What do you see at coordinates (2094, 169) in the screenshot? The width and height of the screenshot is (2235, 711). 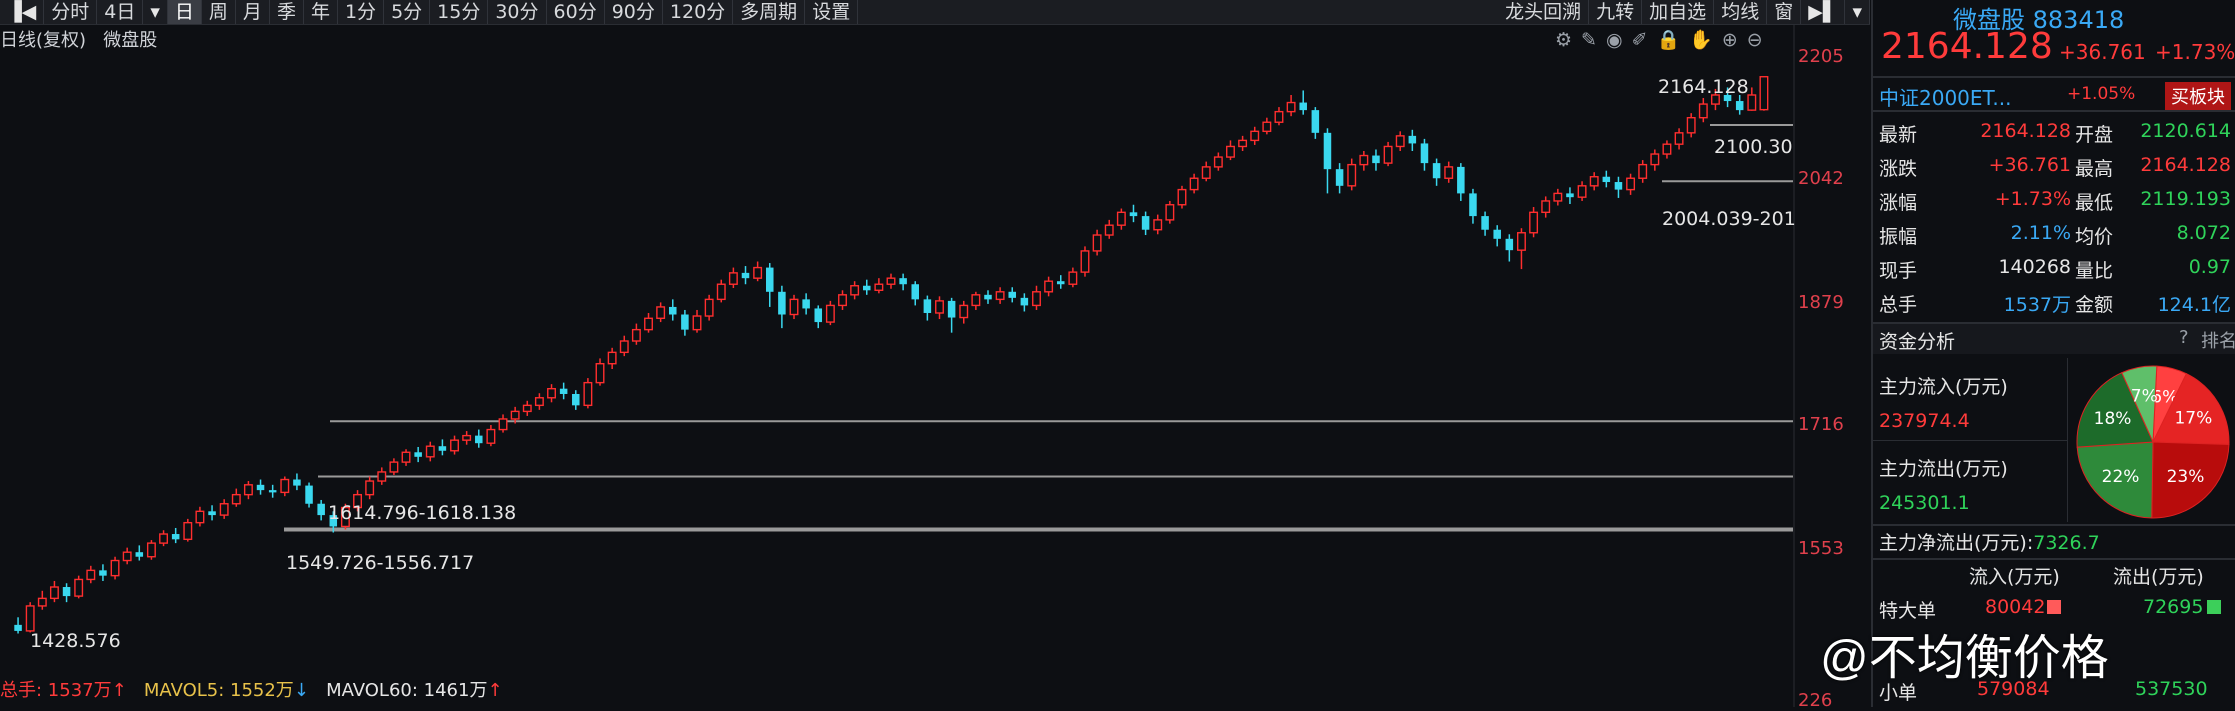 I see `quote-label: 最高` at bounding box center [2094, 169].